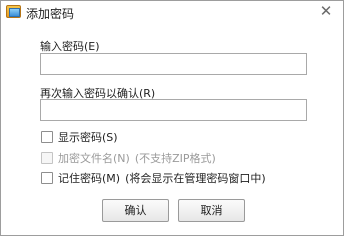 The image size is (344, 240). Describe the element at coordinates (47, 158) in the screenshot. I see `encrypt-filenames-checkbox` at that location.